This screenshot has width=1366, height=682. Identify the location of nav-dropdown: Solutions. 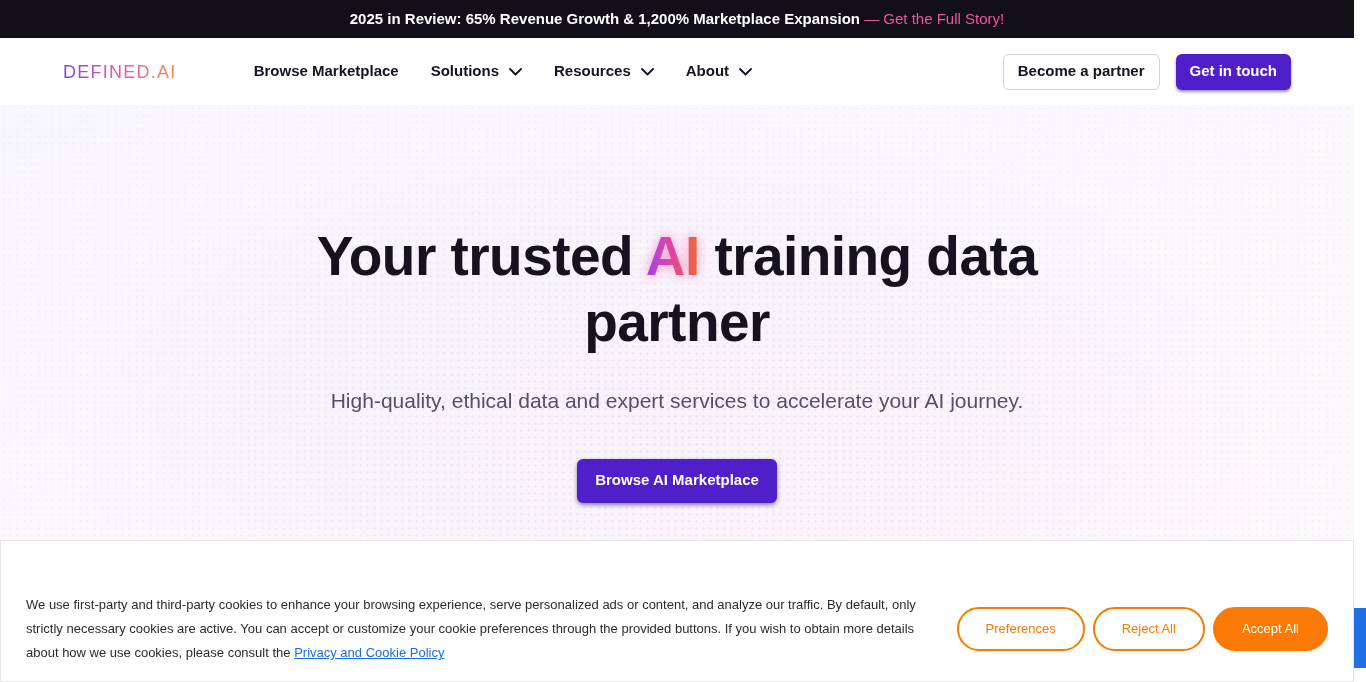
(476, 71).